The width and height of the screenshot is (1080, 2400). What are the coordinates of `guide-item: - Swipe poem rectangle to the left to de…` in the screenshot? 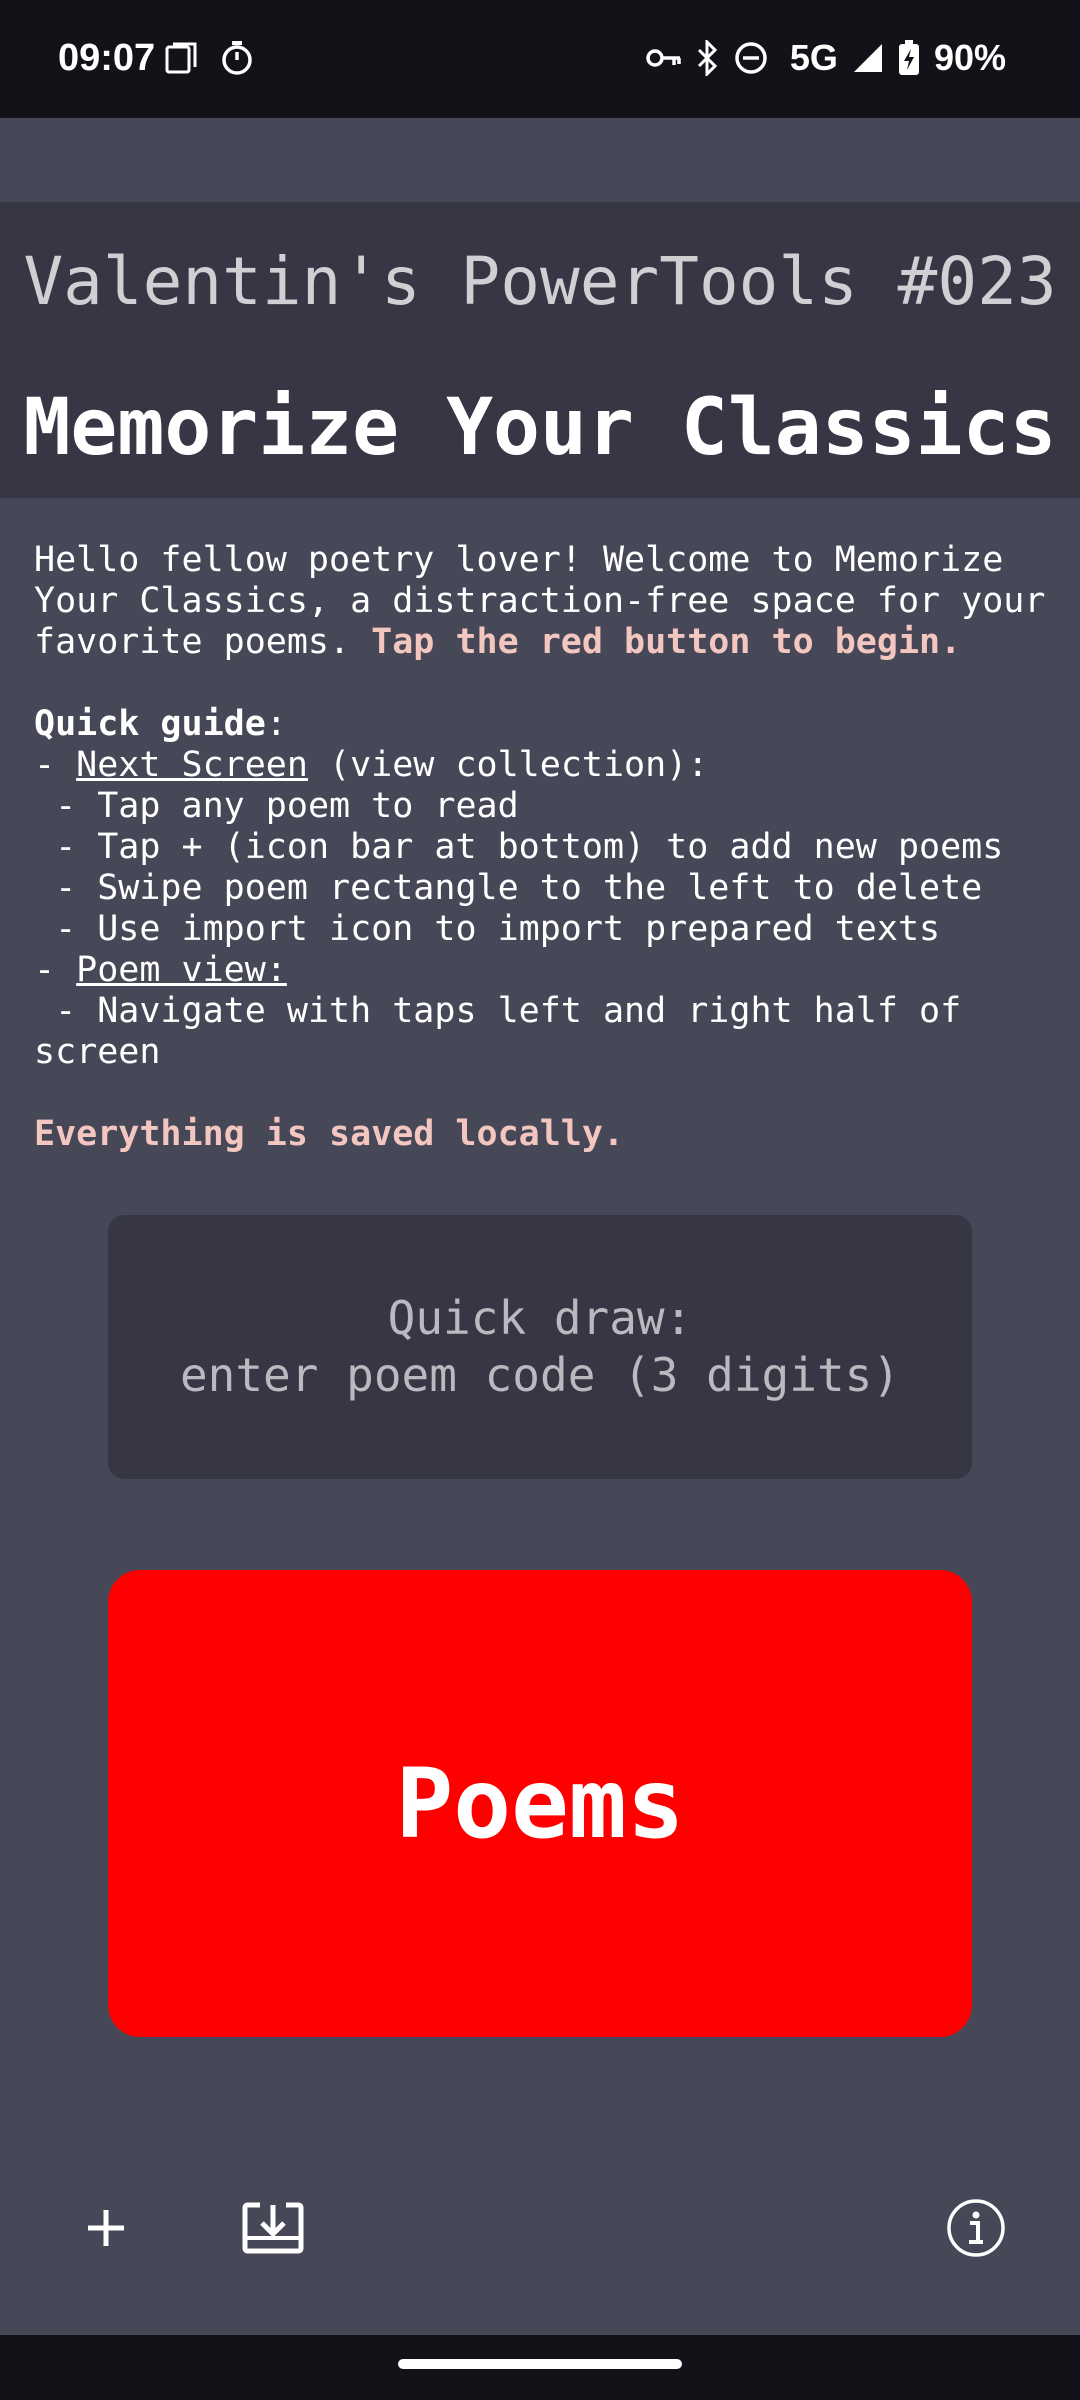 It's located at (508, 888).